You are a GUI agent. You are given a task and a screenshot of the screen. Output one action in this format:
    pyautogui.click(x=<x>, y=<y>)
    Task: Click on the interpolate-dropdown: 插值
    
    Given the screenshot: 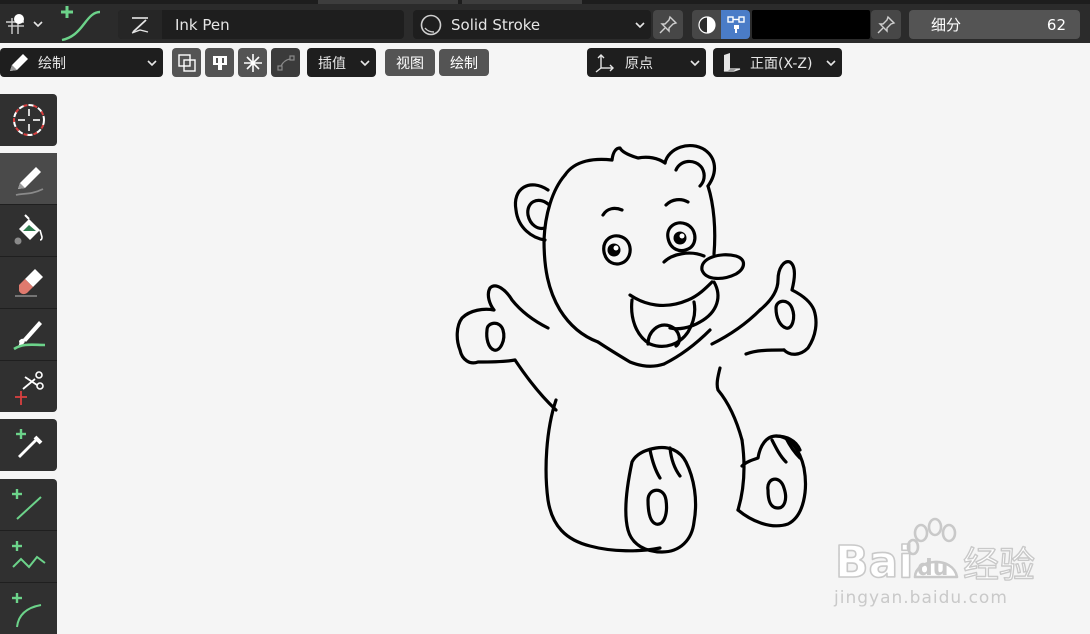 What is the action you would take?
    pyautogui.click(x=341, y=62)
    